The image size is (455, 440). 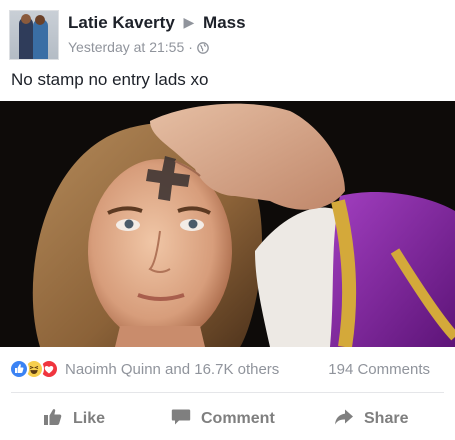 What do you see at coordinates (203, 47) in the screenshot?
I see `public-globe-icon` at bounding box center [203, 47].